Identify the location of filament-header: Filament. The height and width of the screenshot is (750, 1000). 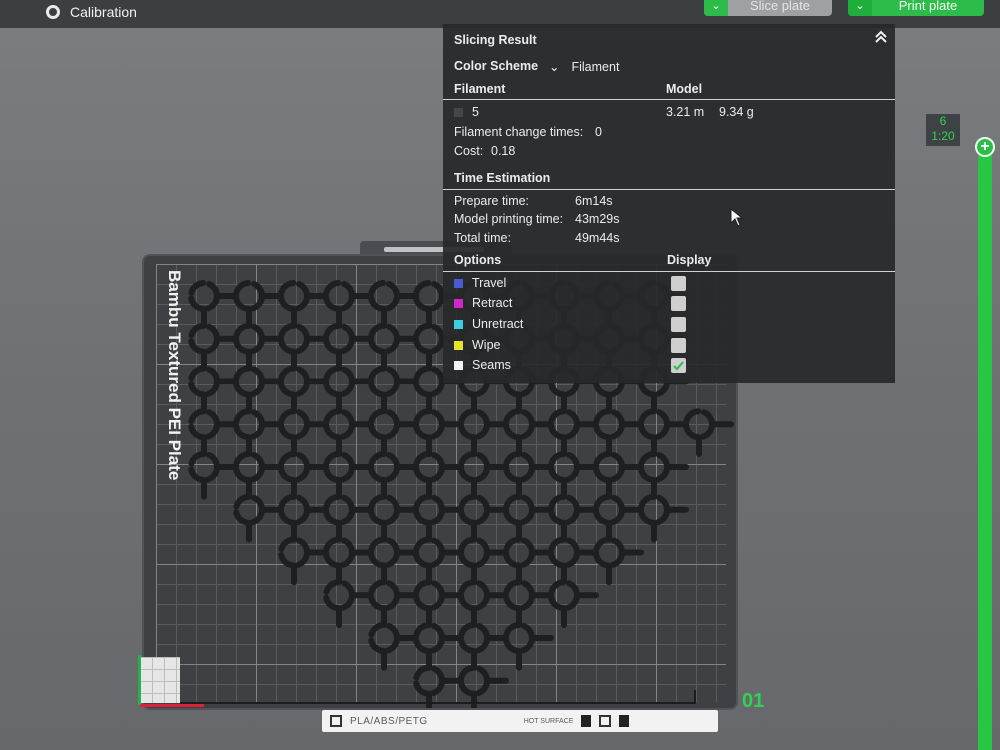
(480, 89).